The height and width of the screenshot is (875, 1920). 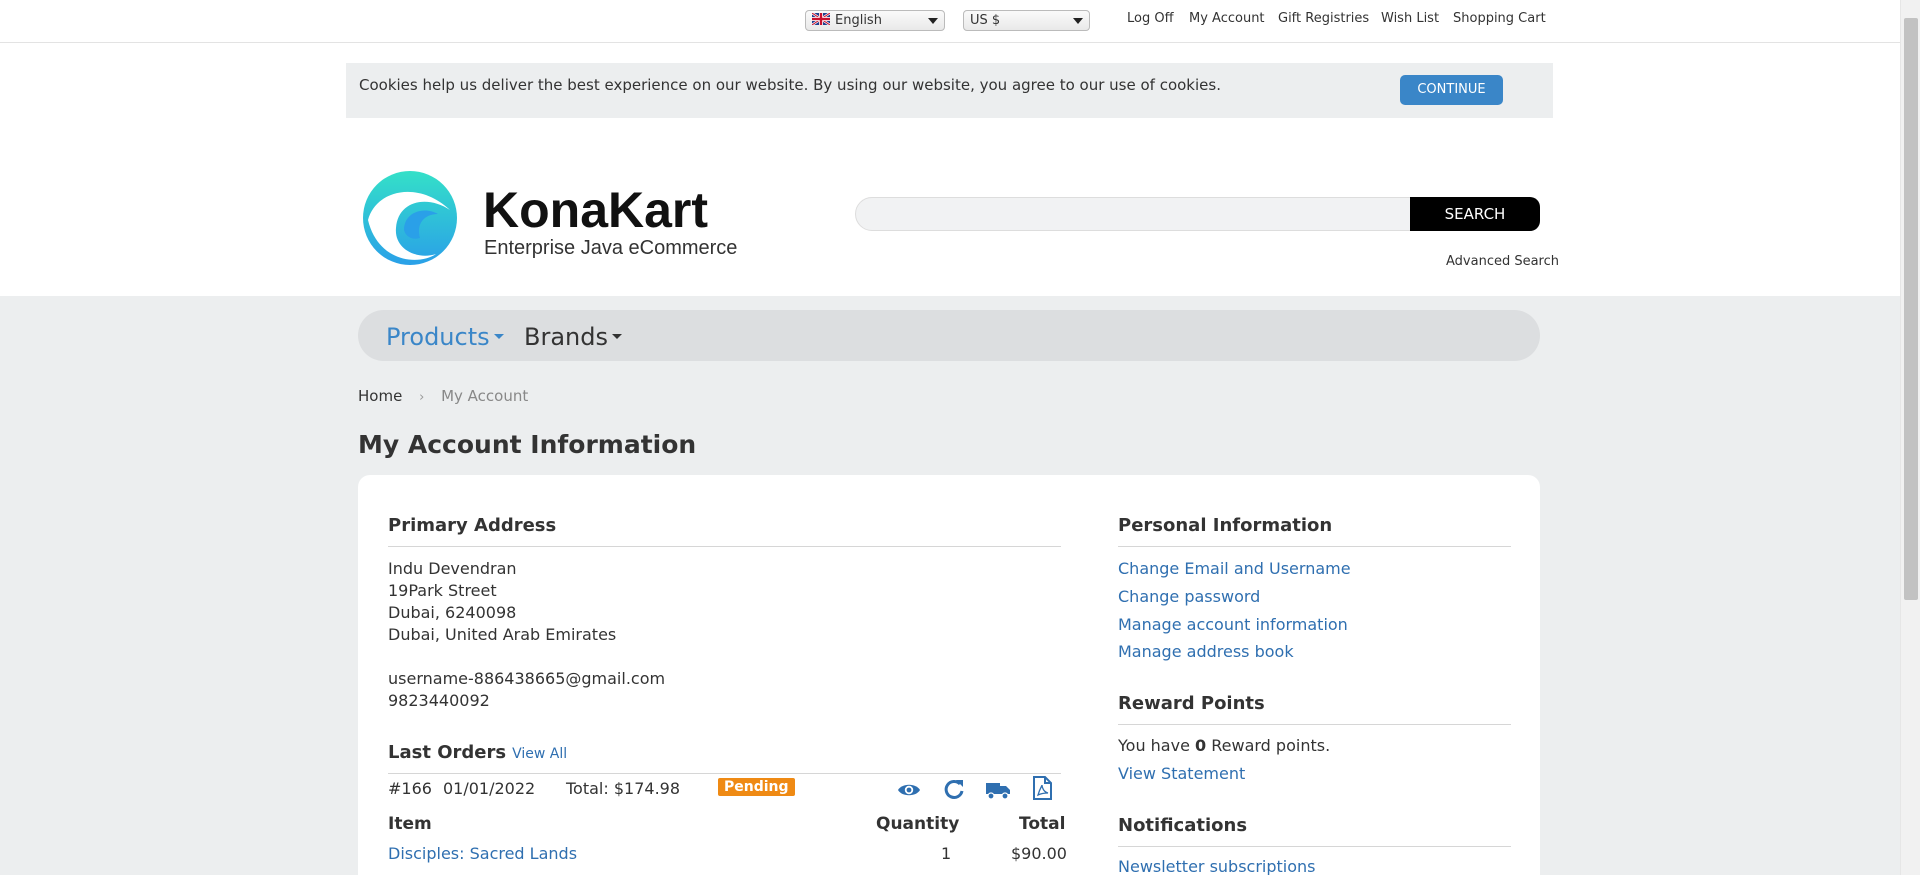 I want to click on wish-list-link: Wish List, so click(x=1410, y=18).